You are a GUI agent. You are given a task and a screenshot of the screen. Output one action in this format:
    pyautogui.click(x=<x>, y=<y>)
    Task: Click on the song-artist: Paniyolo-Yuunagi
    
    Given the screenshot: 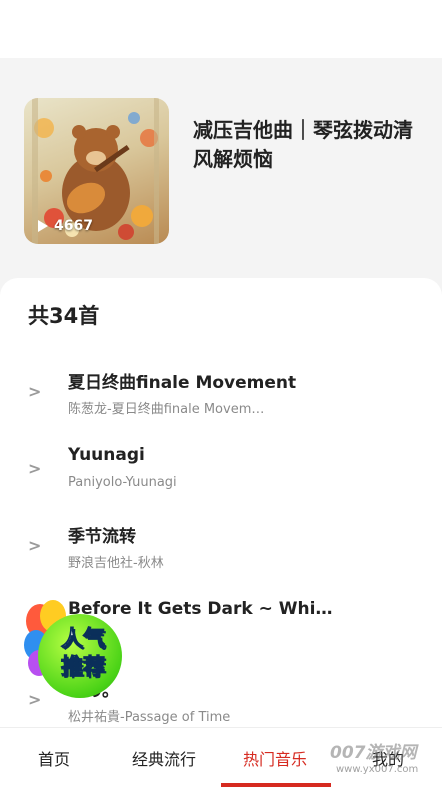 What is the action you would take?
    pyautogui.click(x=122, y=482)
    